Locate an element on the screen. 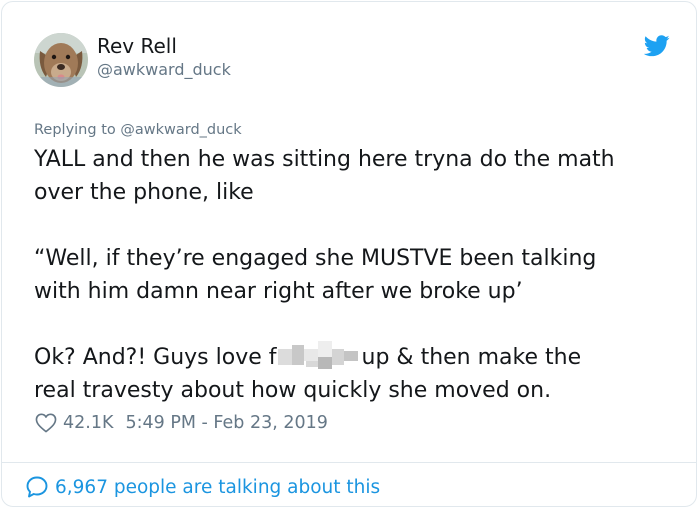  speech-bubble-icon is located at coordinates (37, 487).